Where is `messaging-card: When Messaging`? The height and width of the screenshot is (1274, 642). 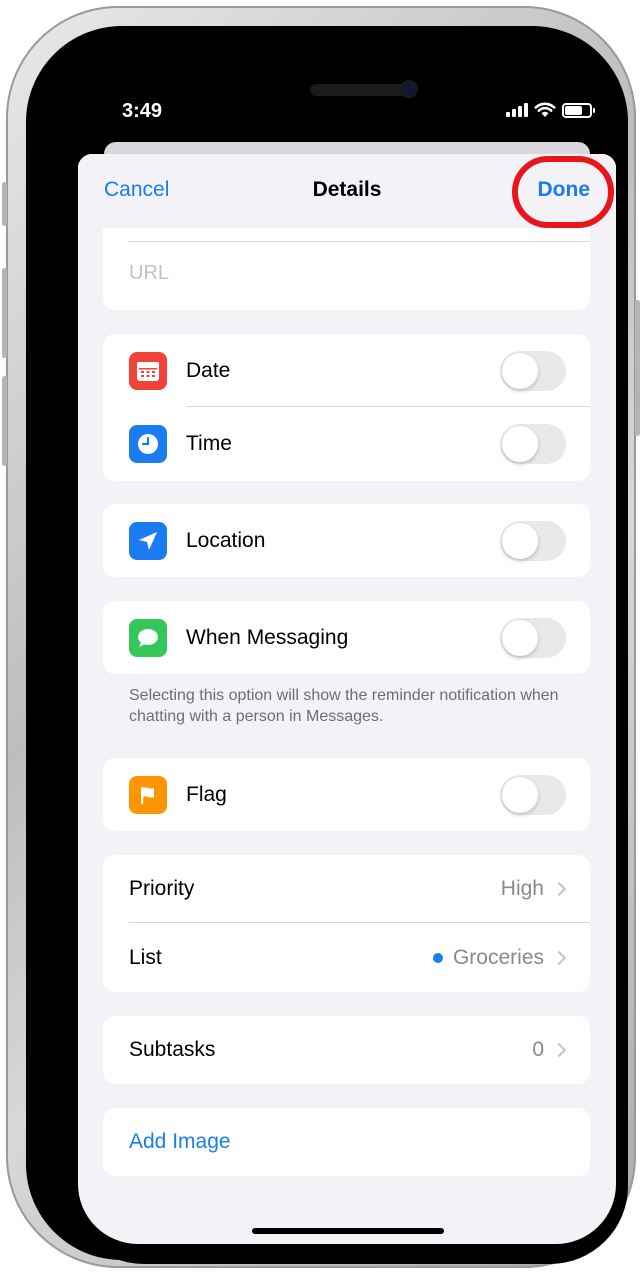
messaging-card: When Messaging is located at coordinates (346, 637).